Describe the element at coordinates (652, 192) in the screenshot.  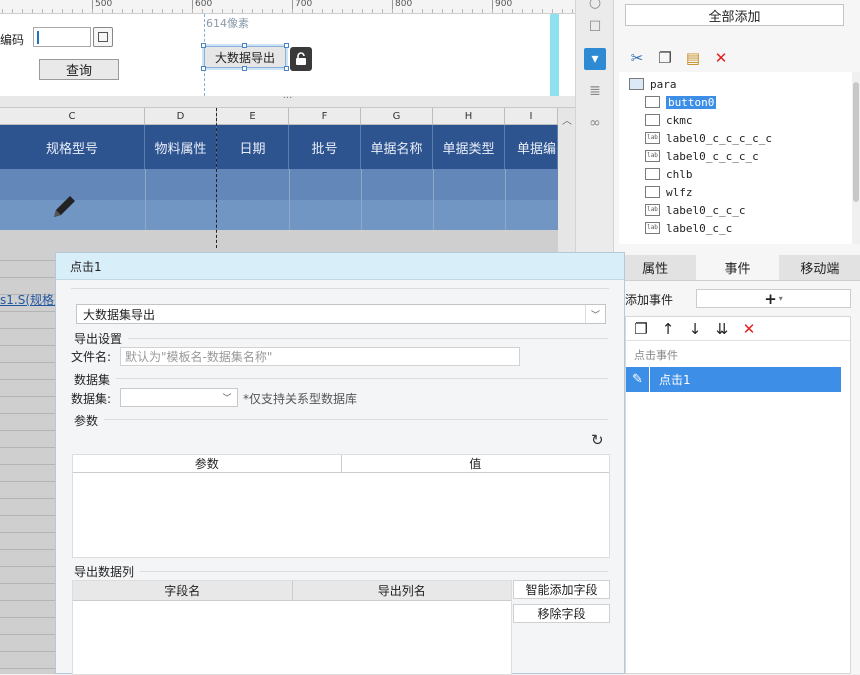
I see `field-icon` at that location.